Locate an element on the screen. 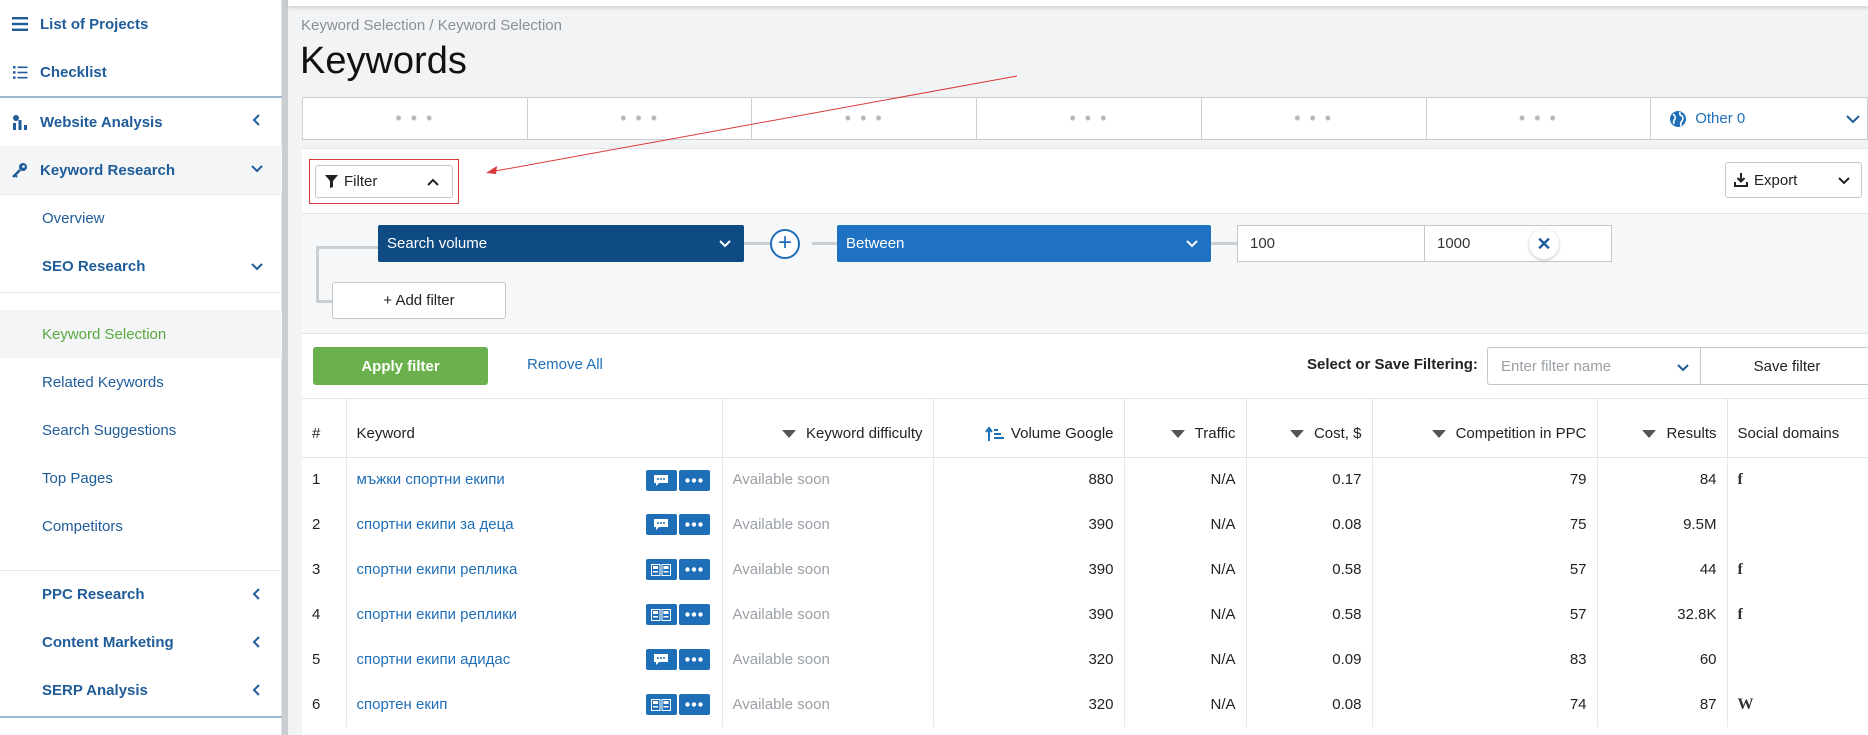 The height and width of the screenshot is (735, 1868). social-domains: f is located at coordinates (1740, 614).